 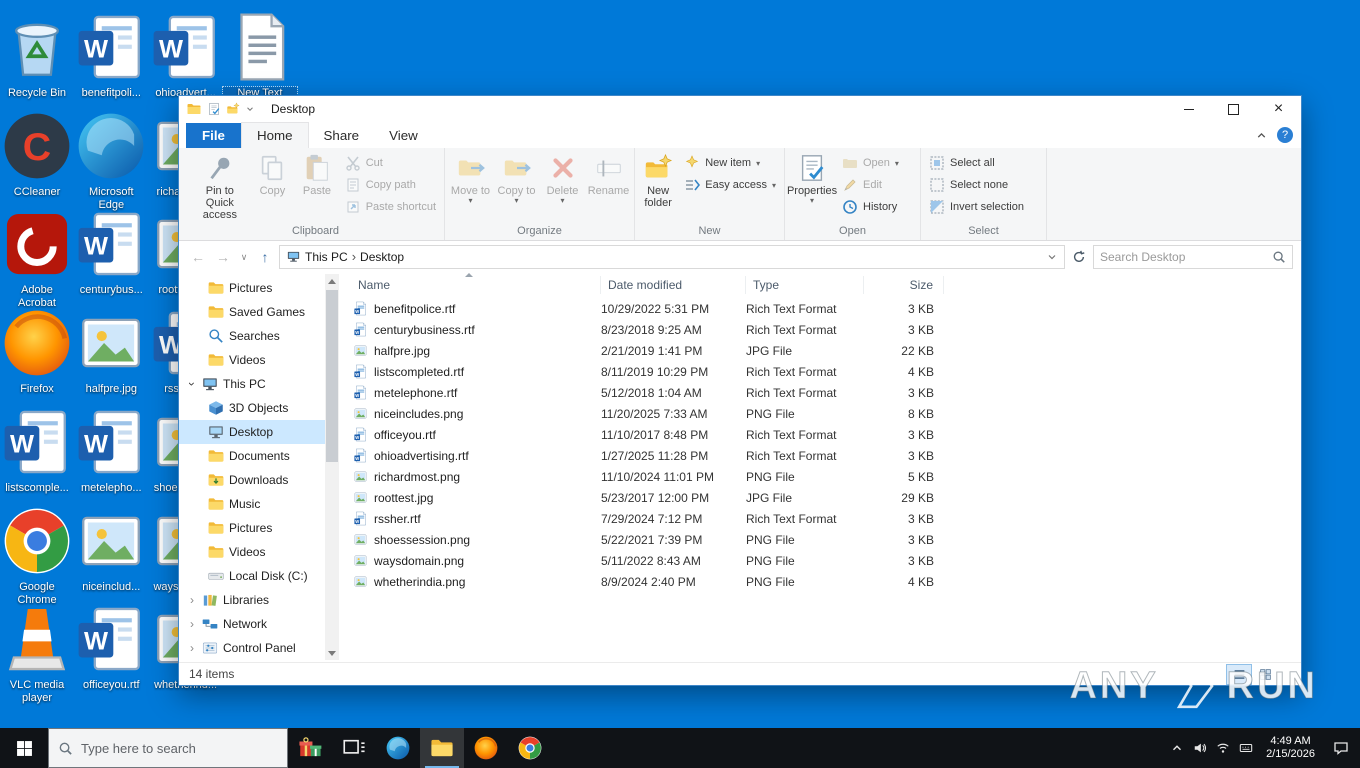 What do you see at coordinates (805, 285) in the screenshot?
I see `column-header-type: Type` at bounding box center [805, 285].